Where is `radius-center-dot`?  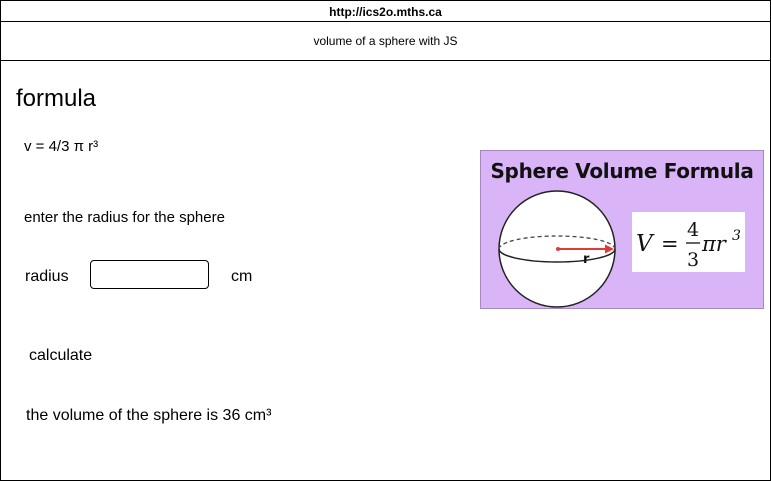
radius-center-dot is located at coordinates (558, 249).